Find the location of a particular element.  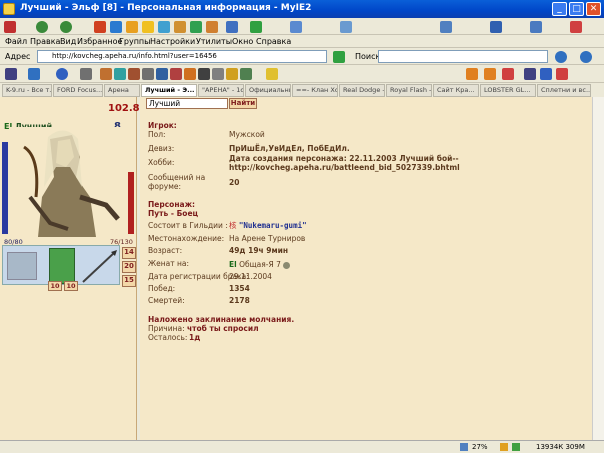

minimize-button: _ is located at coordinates (559, 9).